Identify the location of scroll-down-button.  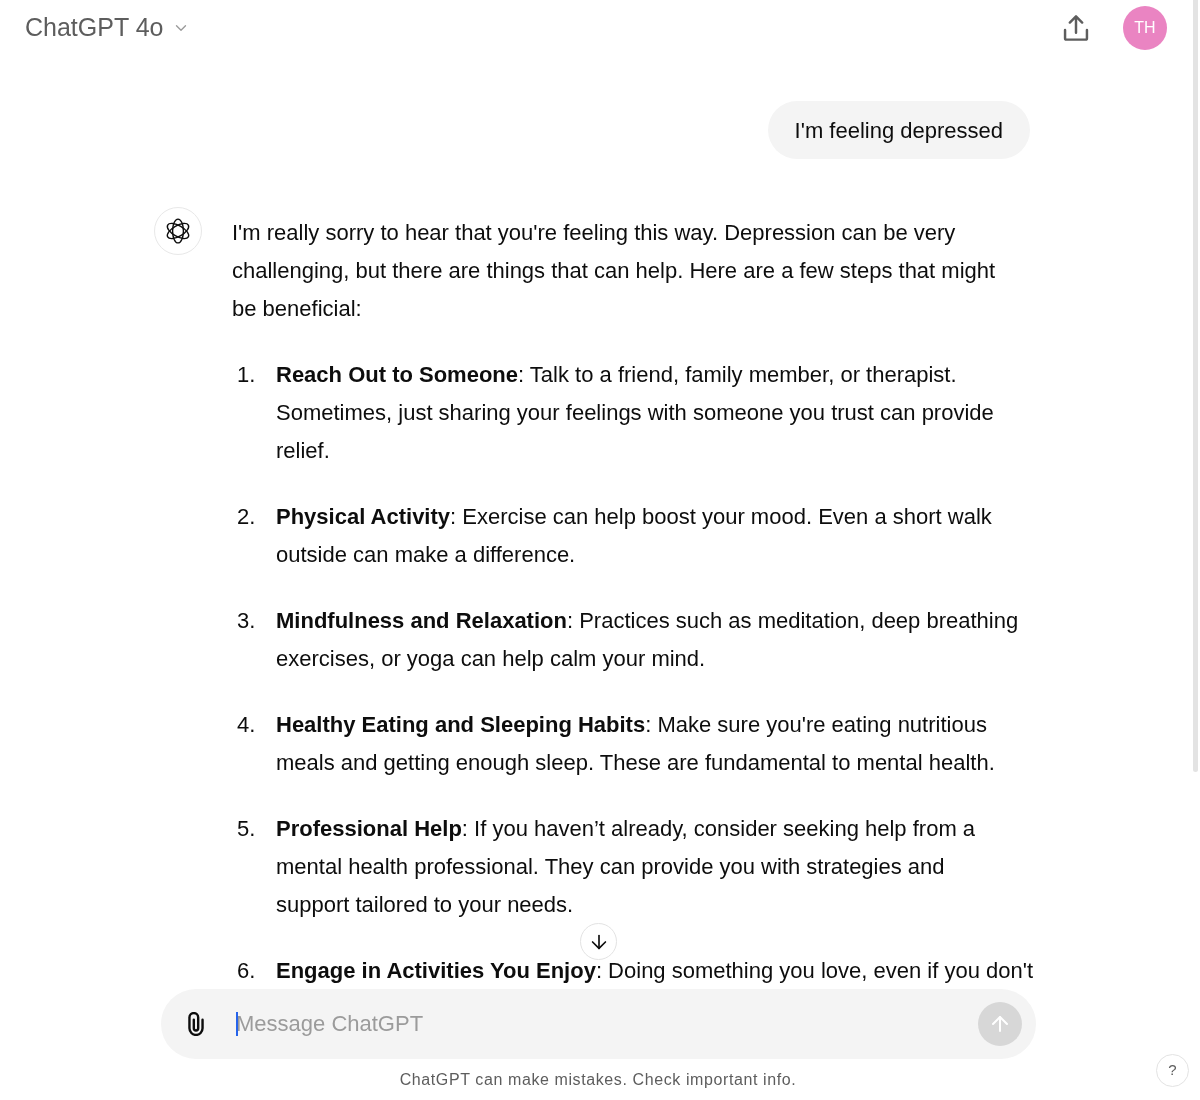
(598, 941).